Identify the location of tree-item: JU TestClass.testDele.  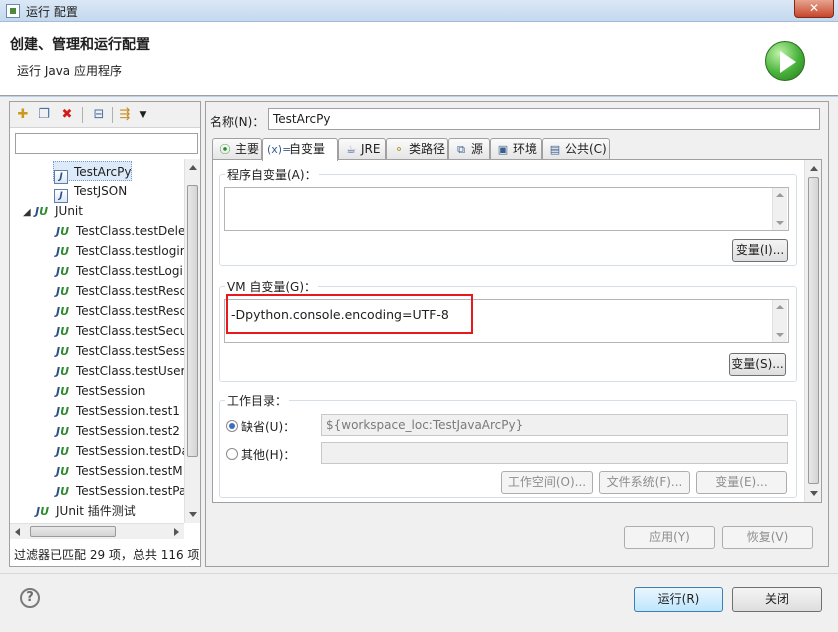
(120, 231).